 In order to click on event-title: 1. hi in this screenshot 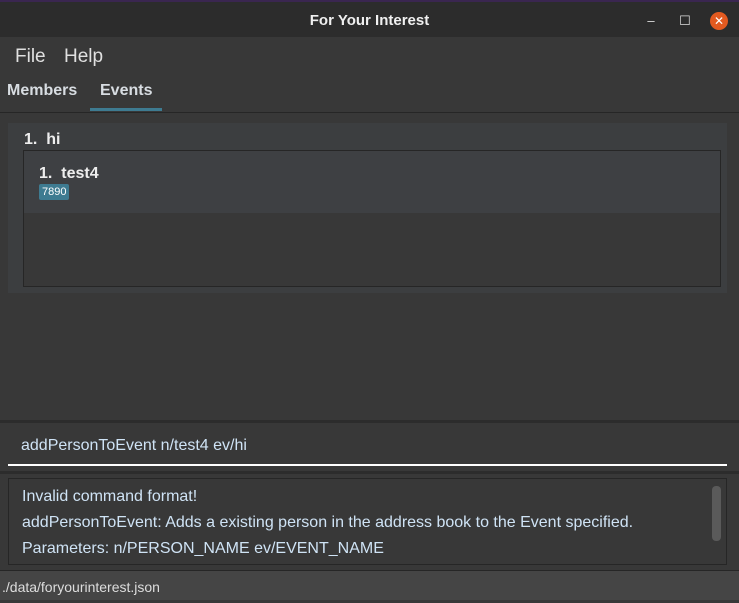, I will do `click(42, 139)`.